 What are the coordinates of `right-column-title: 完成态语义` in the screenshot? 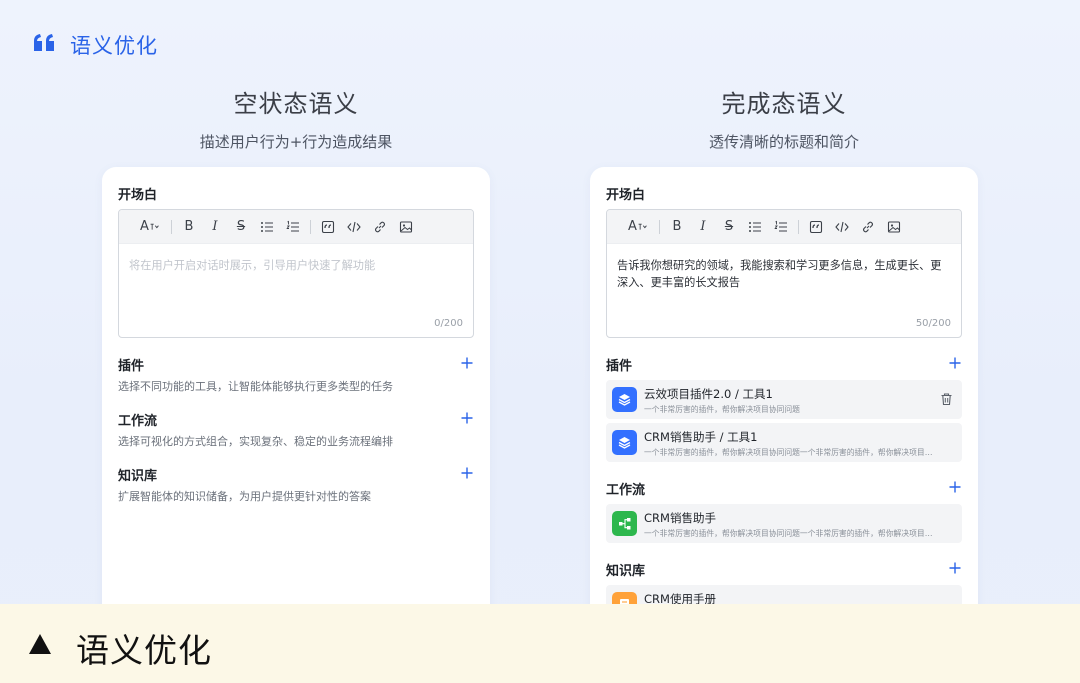 It's located at (784, 104).